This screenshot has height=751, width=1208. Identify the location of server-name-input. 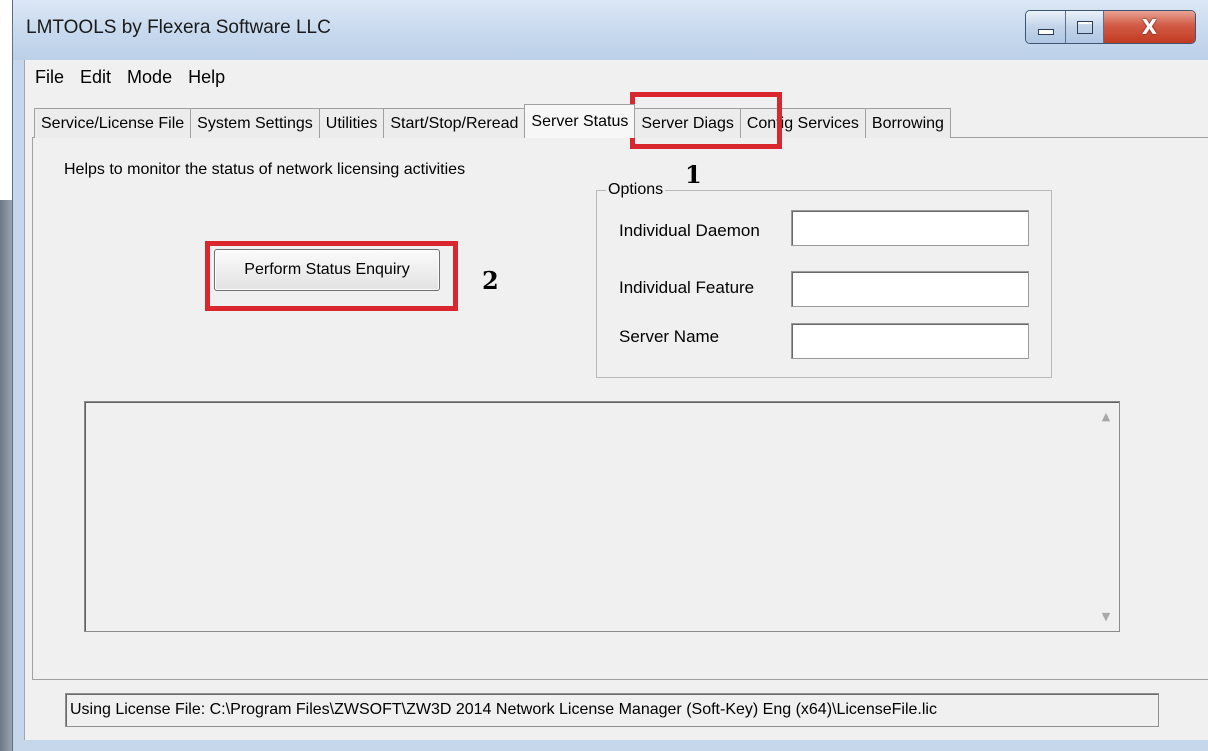
(910, 341).